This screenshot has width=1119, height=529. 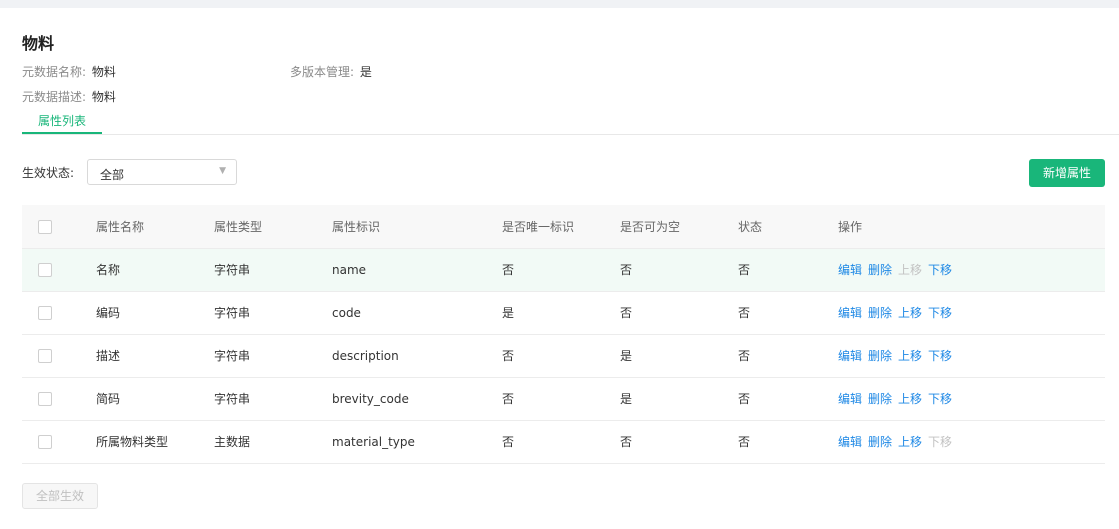 I want to click on attr-key-cell: name, so click(x=417, y=270).